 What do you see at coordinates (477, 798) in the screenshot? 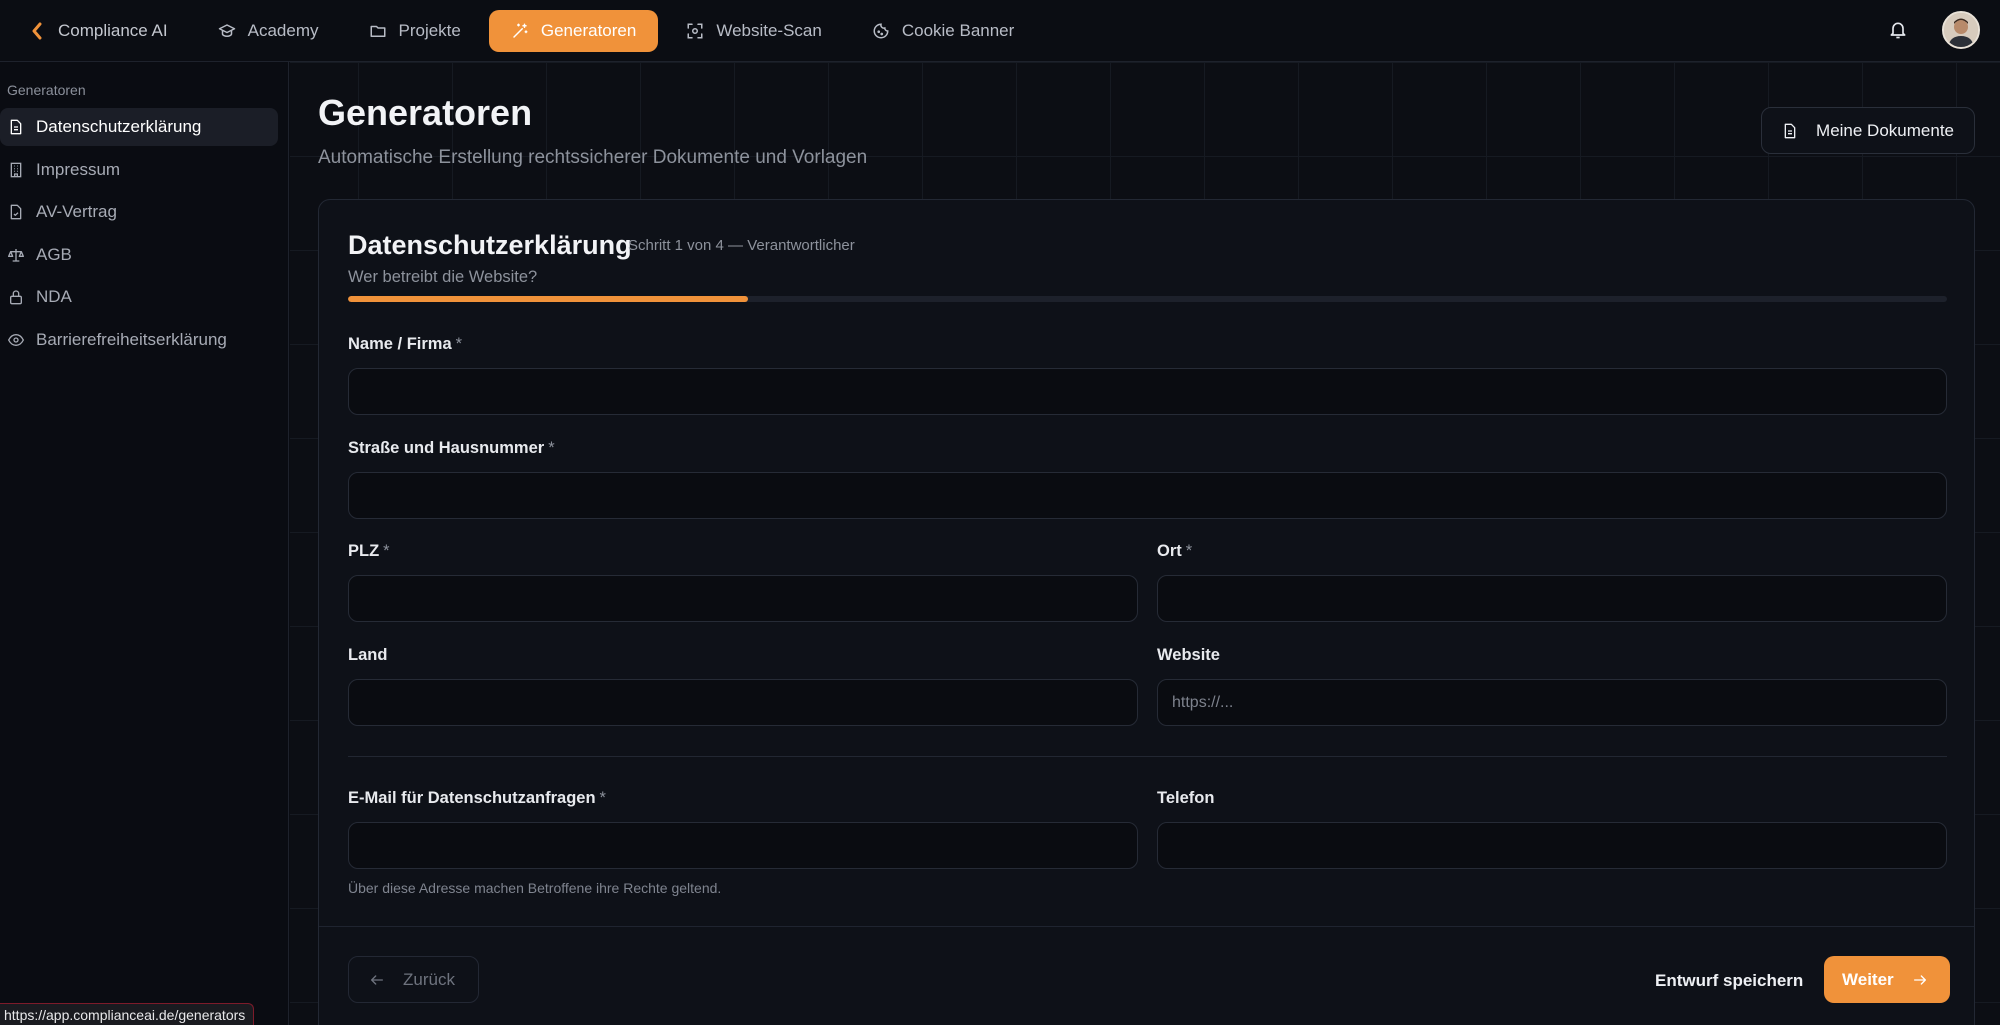
I see `email-label: E-Mail für Datenschutzanfragen *` at bounding box center [477, 798].